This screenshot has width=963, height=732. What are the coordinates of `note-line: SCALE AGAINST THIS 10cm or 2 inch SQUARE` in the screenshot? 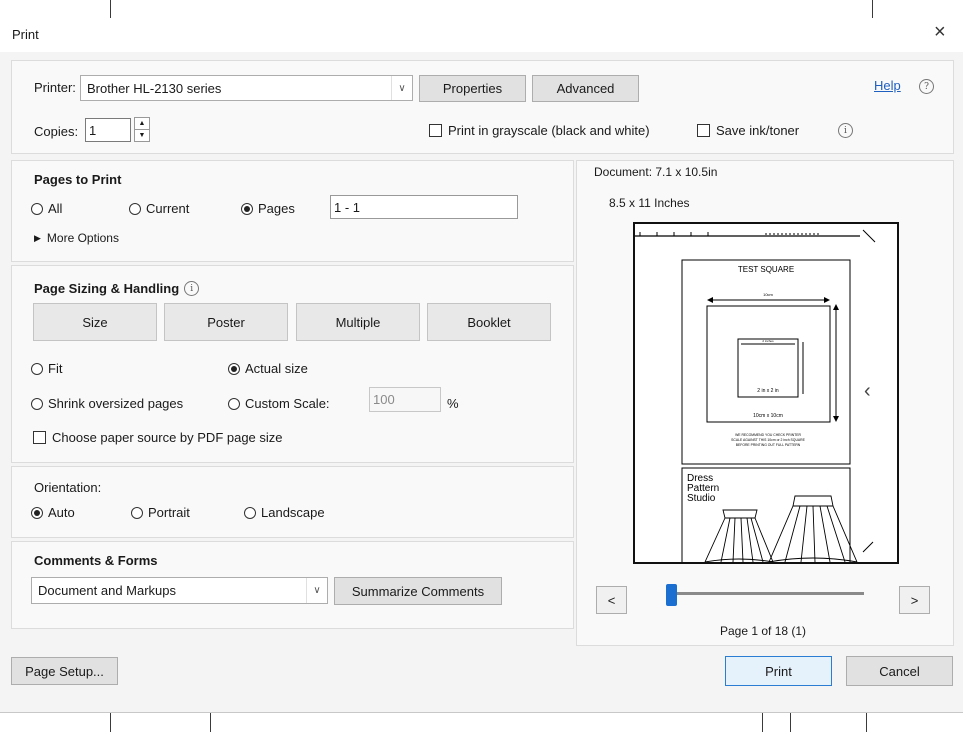 It's located at (768, 440).